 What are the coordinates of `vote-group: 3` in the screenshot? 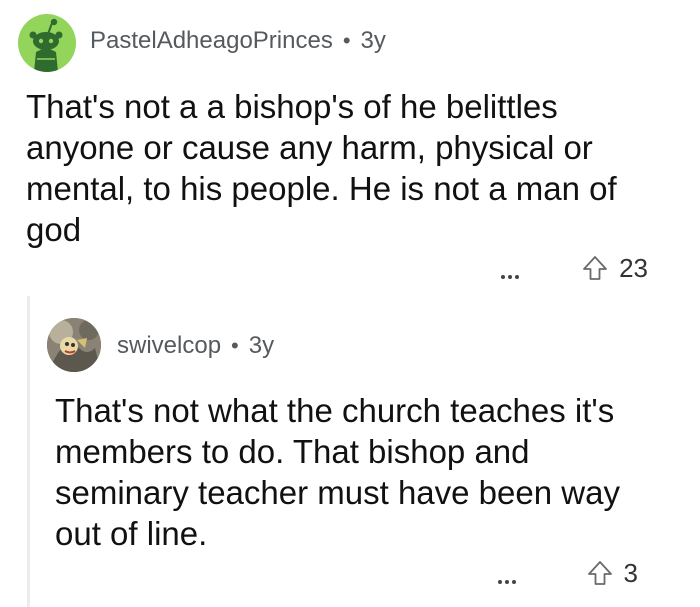 It's located at (612, 573).